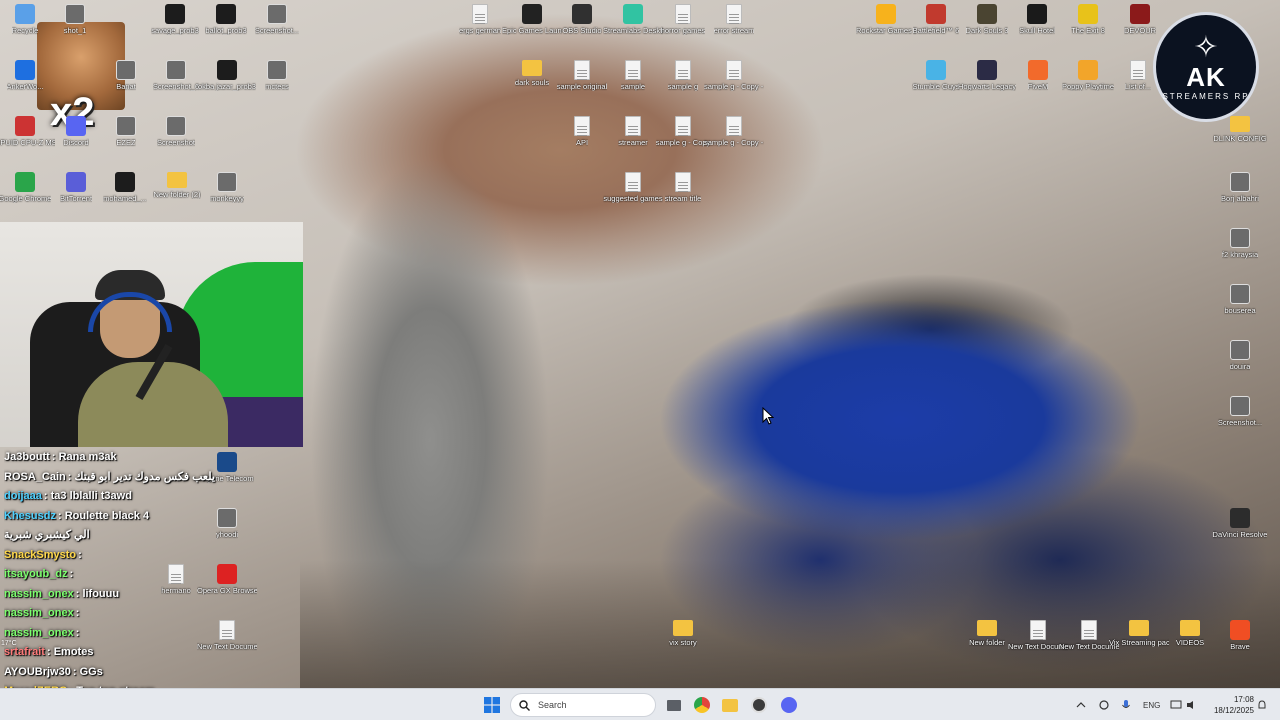  What do you see at coordinates (154, 458) in the screenshot?
I see `chat-message: Ja3boutt: Rana m3ak` at bounding box center [154, 458].